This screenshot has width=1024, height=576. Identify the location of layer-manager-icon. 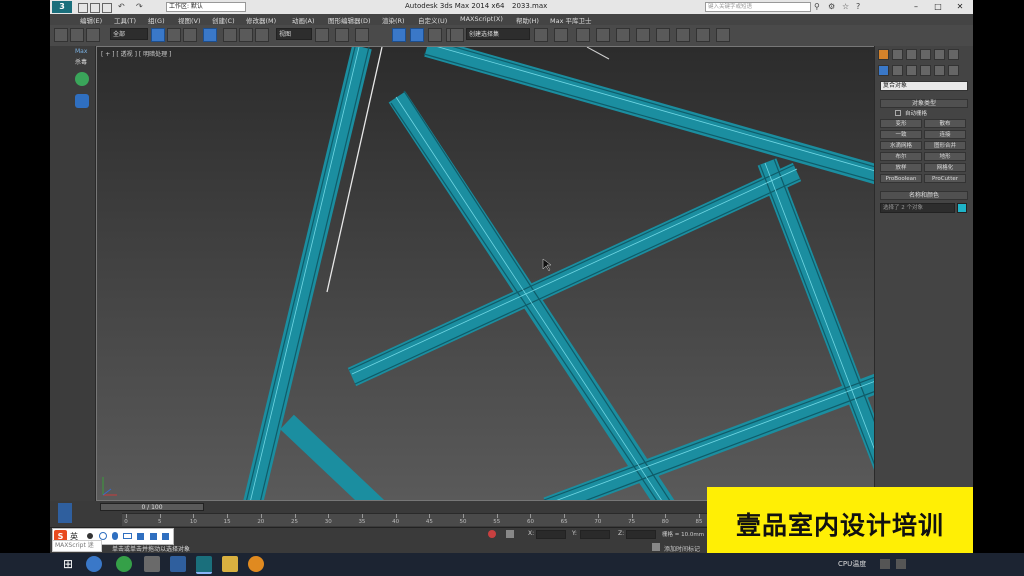
(583, 35).